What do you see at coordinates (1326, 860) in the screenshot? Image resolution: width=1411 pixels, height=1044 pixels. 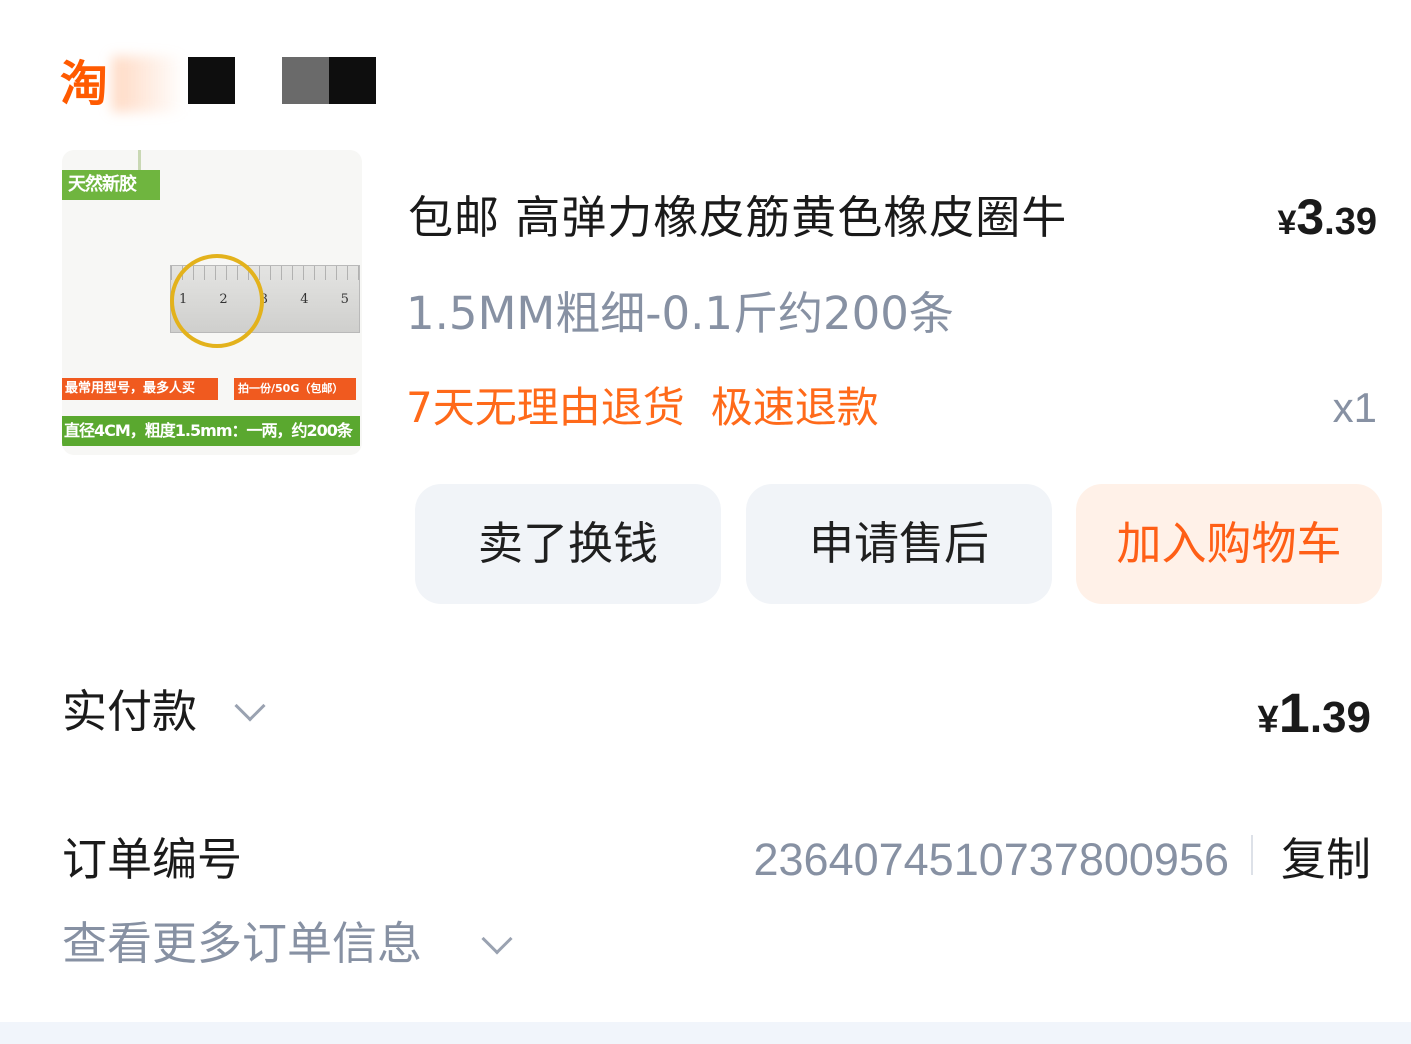 I see `copy-button: 复制` at bounding box center [1326, 860].